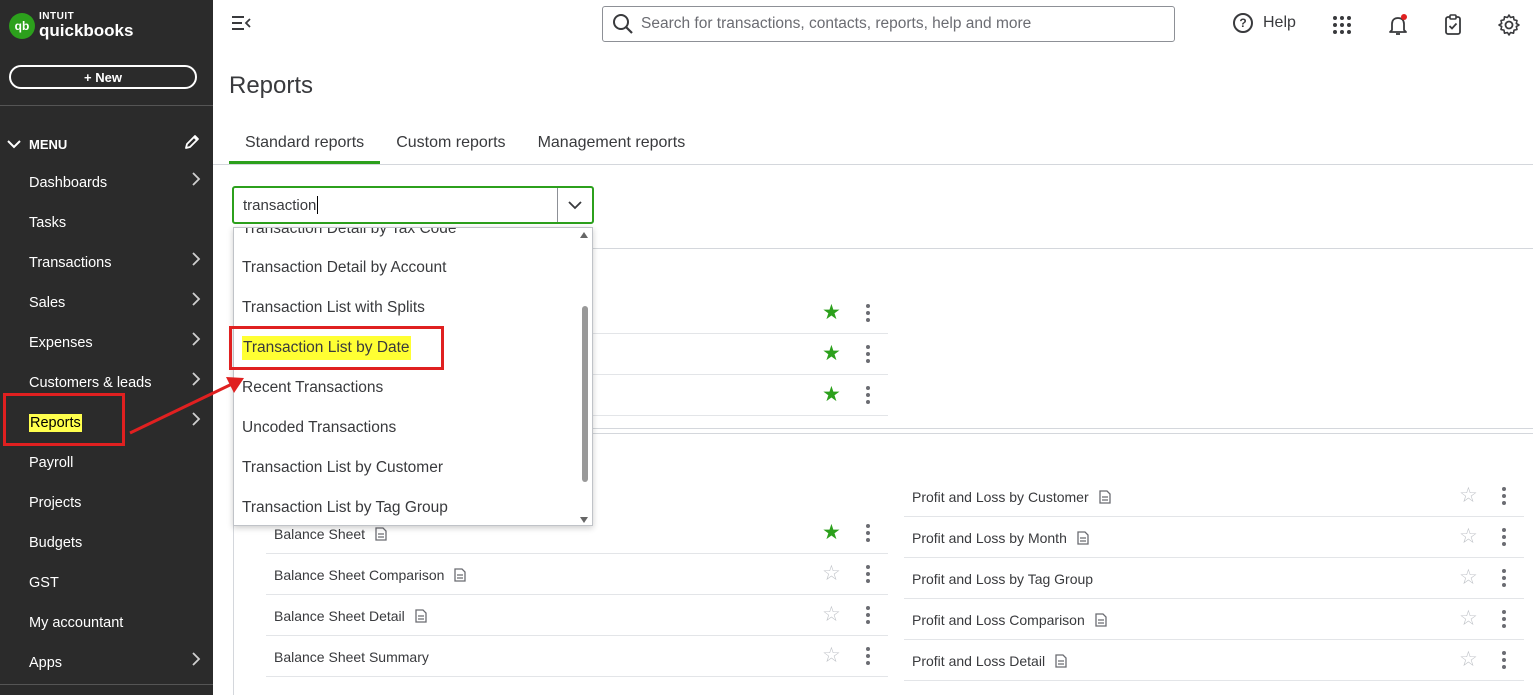 Image resolution: width=1533 pixels, height=695 pixels. What do you see at coordinates (48, 223) in the screenshot?
I see `sidebar-item-label: Tasks` at bounding box center [48, 223].